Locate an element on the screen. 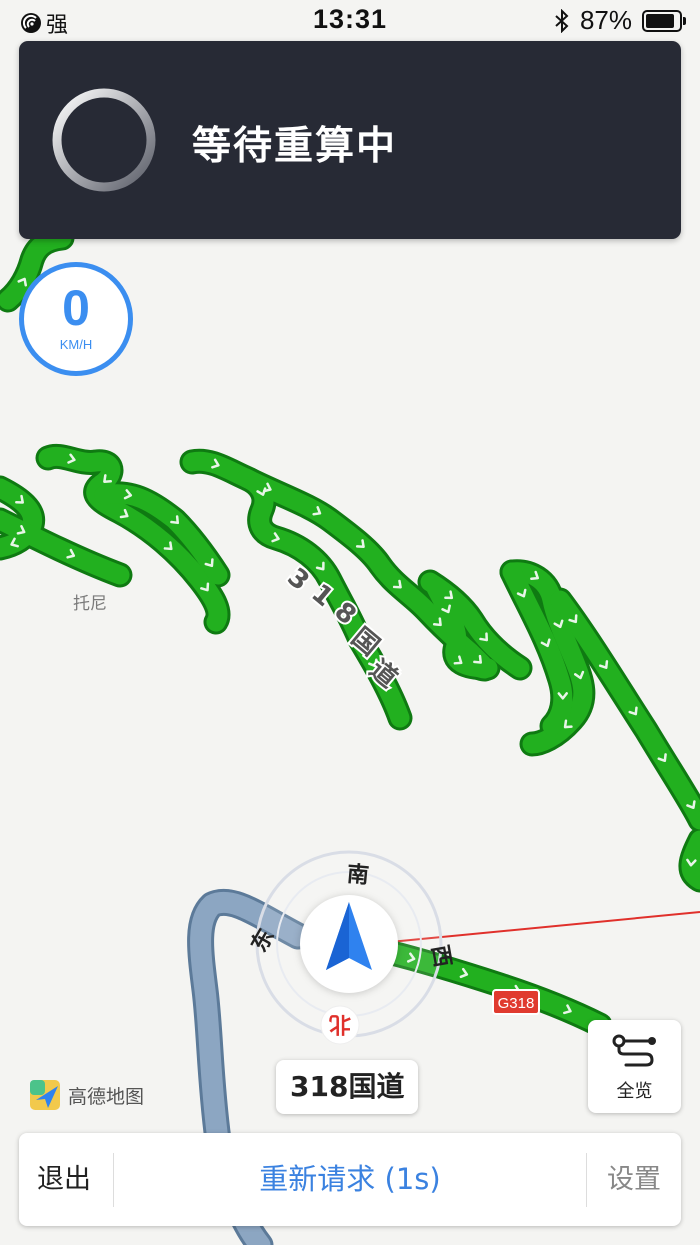 The width and height of the screenshot is (700, 1245). place-label: 托尼 is located at coordinates (90, 604).